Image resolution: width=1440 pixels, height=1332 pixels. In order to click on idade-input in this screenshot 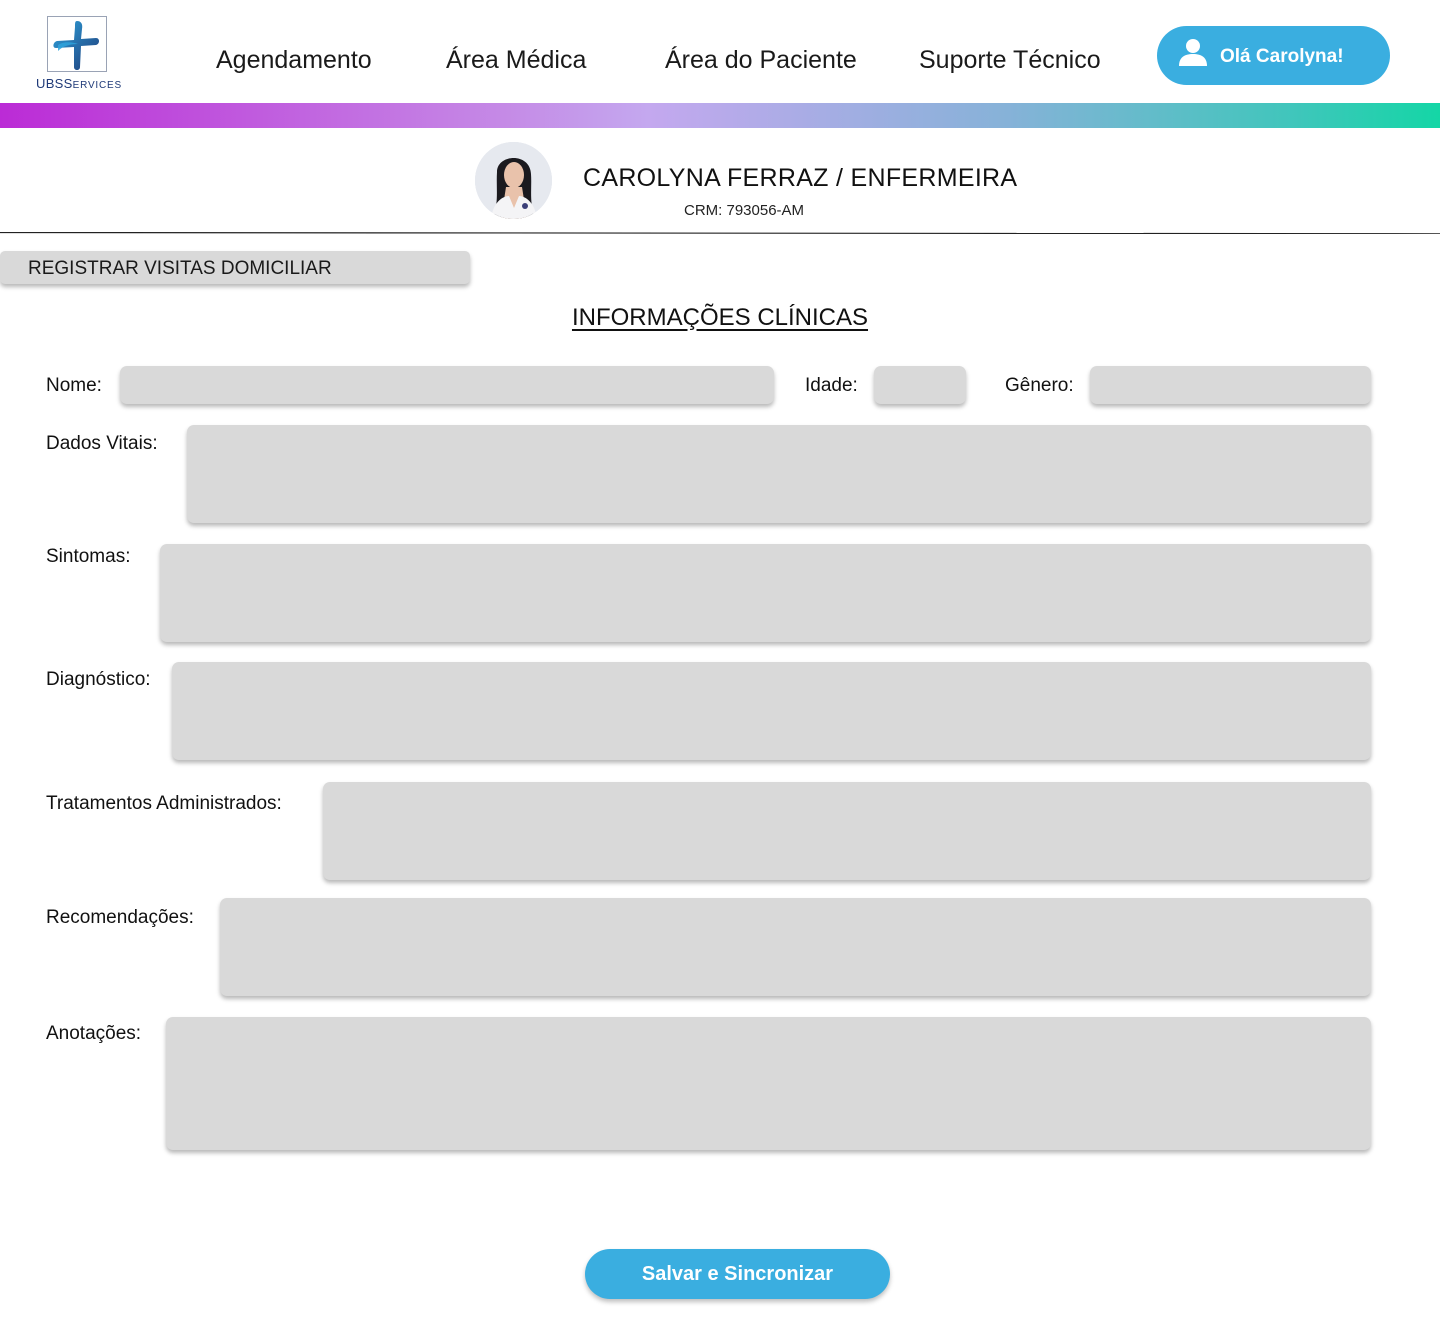, I will do `click(920, 385)`.